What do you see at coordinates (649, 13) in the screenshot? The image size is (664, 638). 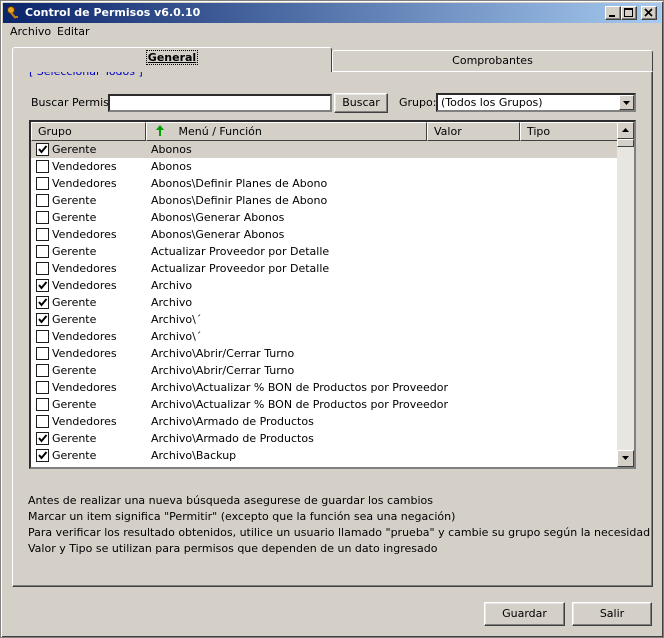 I see `close-button` at bounding box center [649, 13].